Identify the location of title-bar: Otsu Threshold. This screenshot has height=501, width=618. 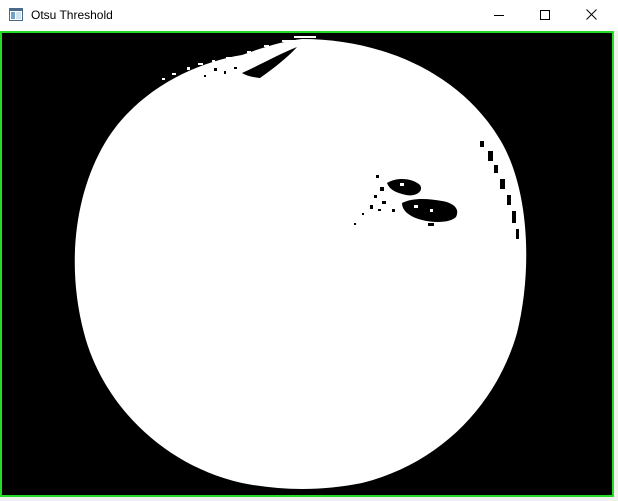
(309, 15).